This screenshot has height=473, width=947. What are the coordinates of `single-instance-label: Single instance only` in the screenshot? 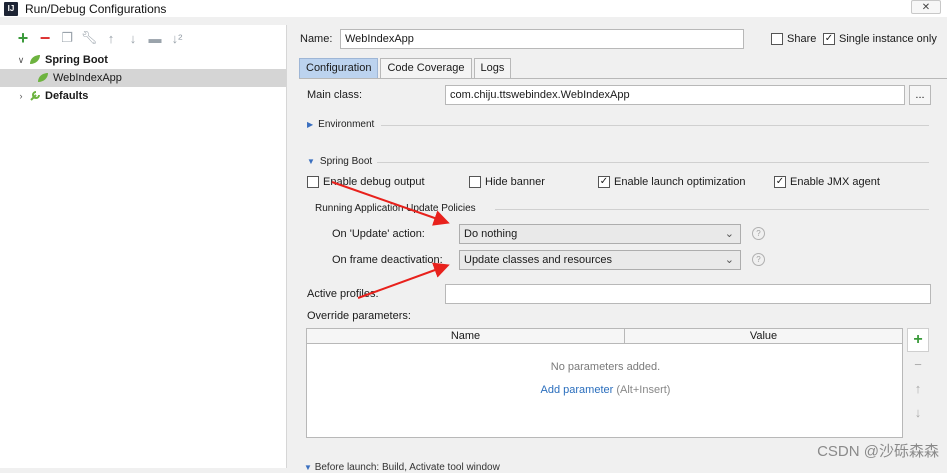 It's located at (888, 39).